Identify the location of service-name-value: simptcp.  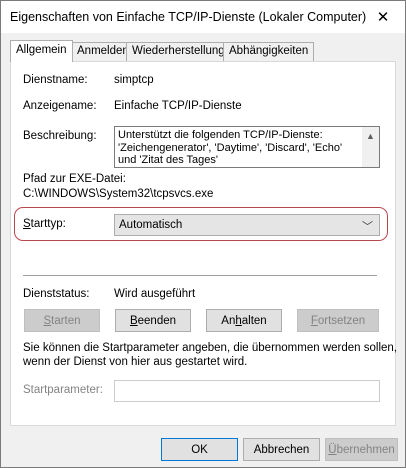
(134, 80).